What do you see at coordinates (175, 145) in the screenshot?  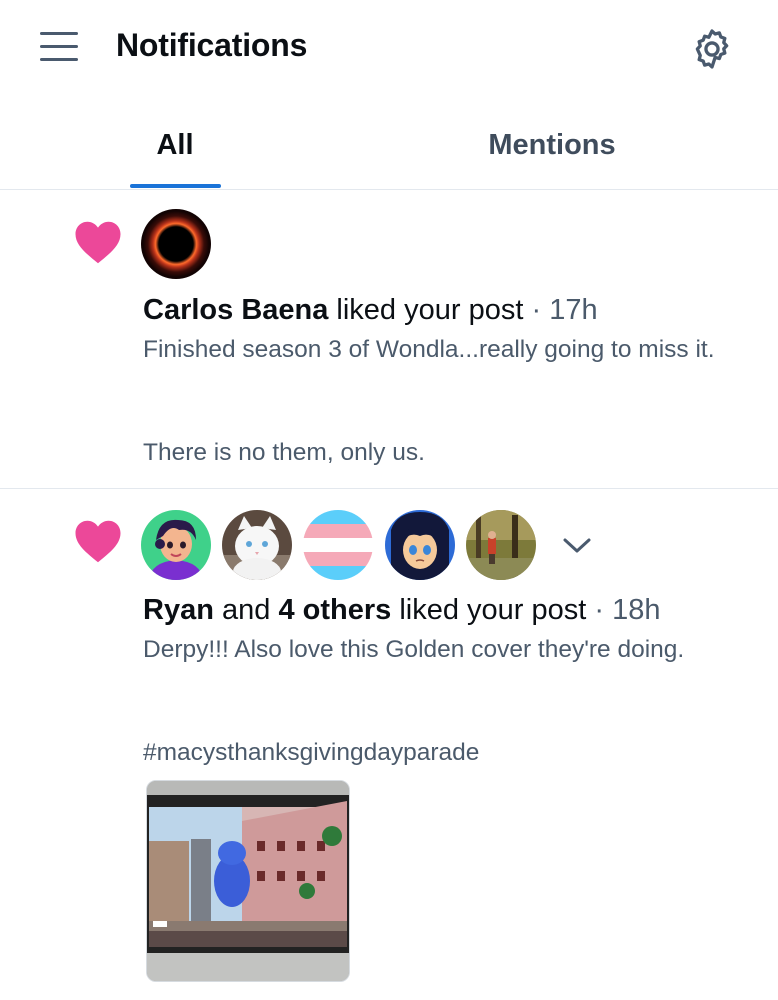 I see `tab-all: All` at bounding box center [175, 145].